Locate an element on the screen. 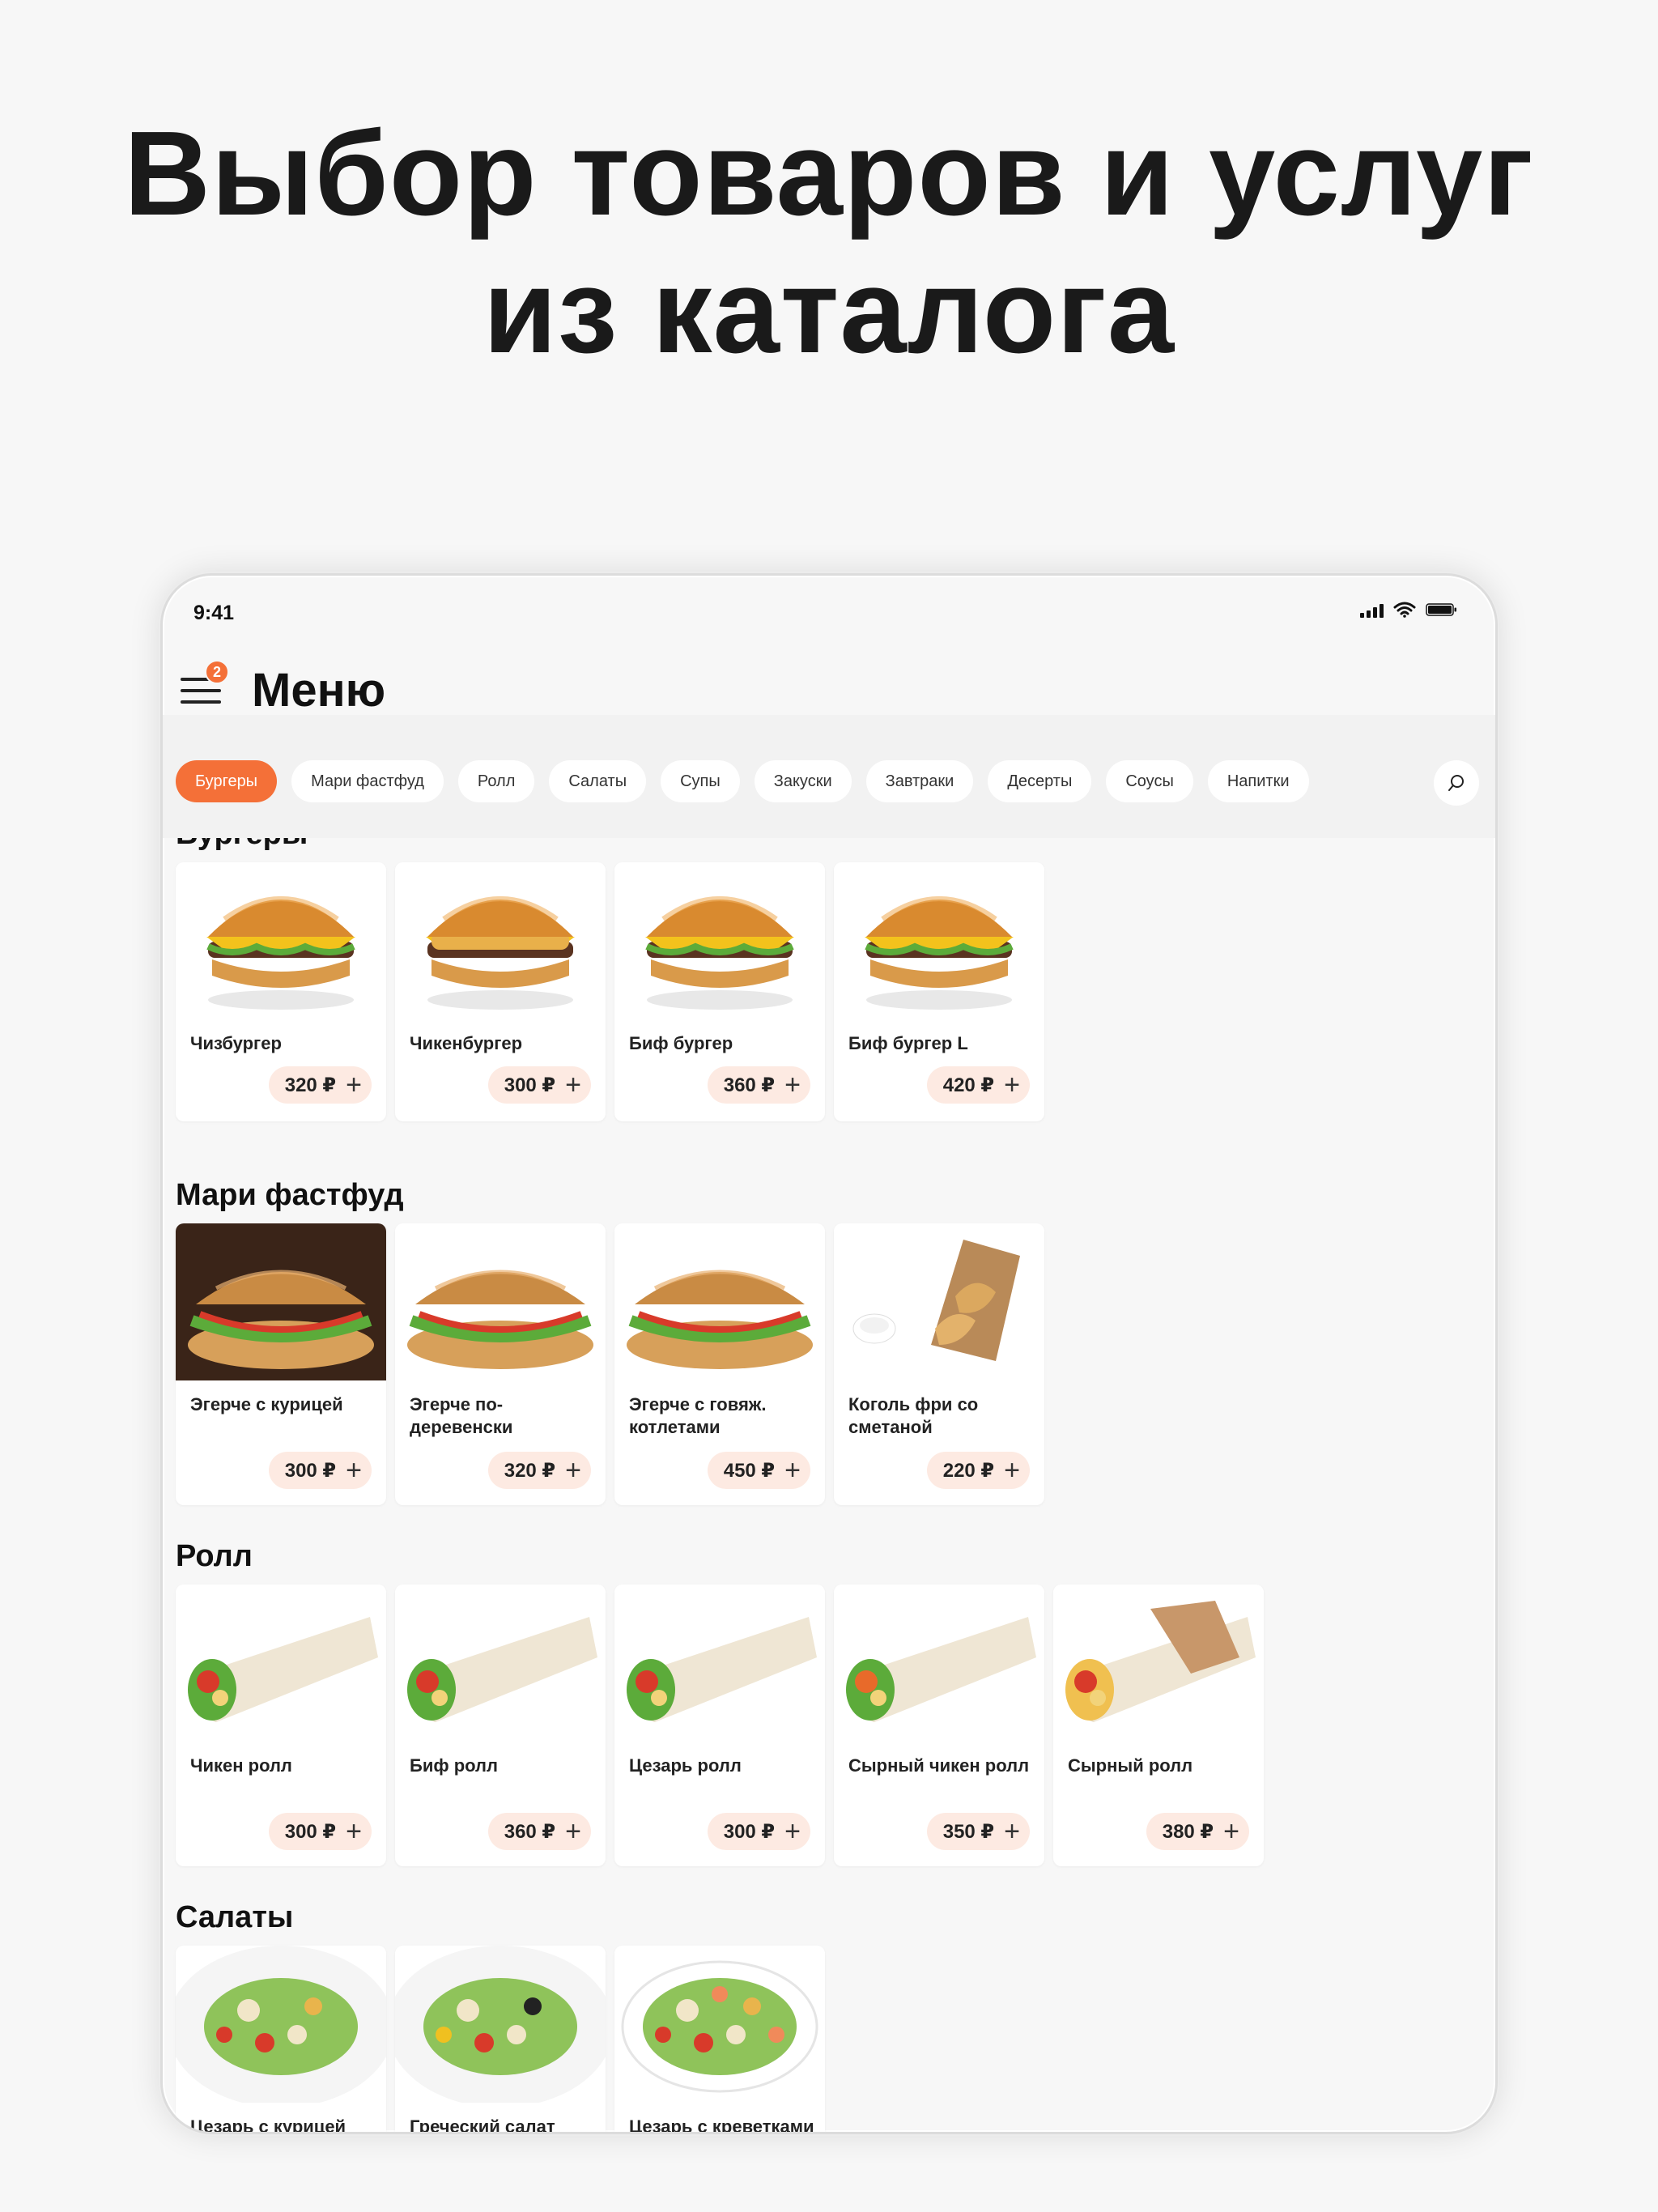 The image size is (1658, 2212). product-card: Эгерче с курицей 300 ₽ + is located at coordinates (281, 1364).